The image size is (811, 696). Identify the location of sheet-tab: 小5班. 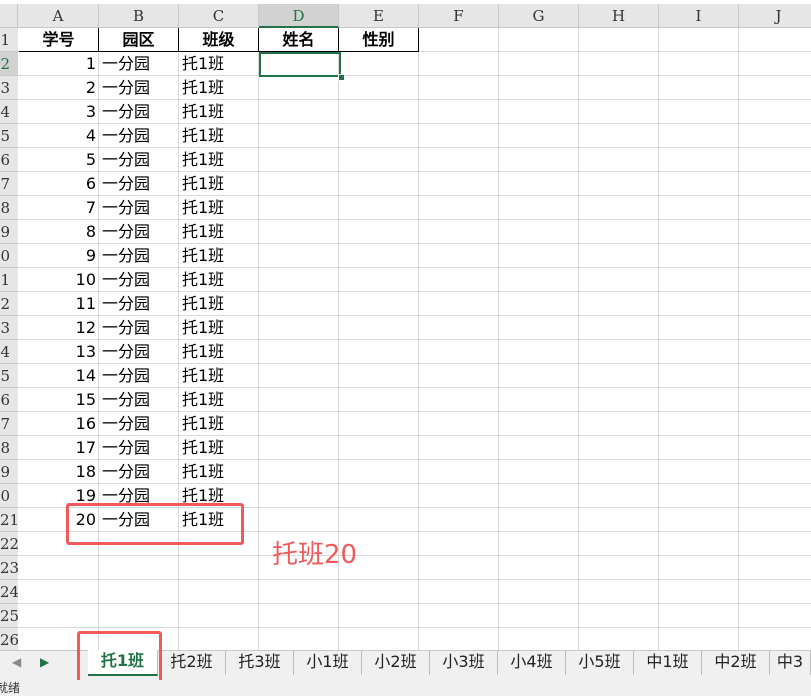
(600, 663).